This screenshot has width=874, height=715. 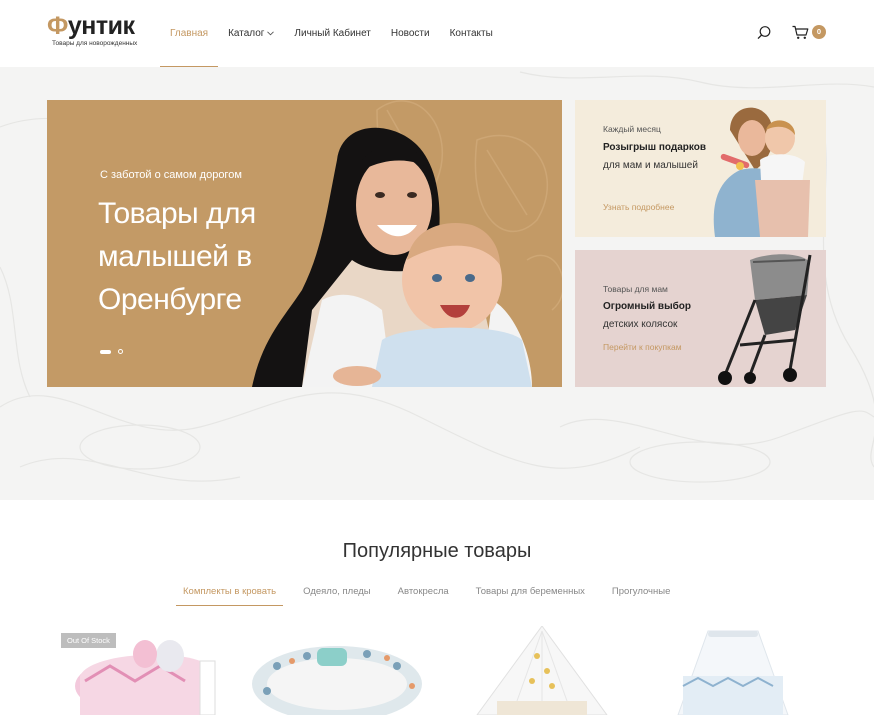 I want to click on cart-count-badge: 0, so click(x=819, y=32).